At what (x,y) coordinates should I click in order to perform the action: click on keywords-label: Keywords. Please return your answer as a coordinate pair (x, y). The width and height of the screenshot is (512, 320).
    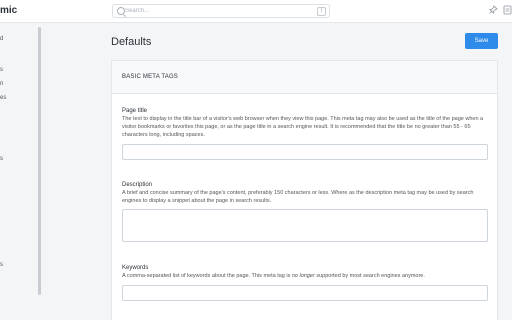
    Looking at the image, I should click on (135, 268).